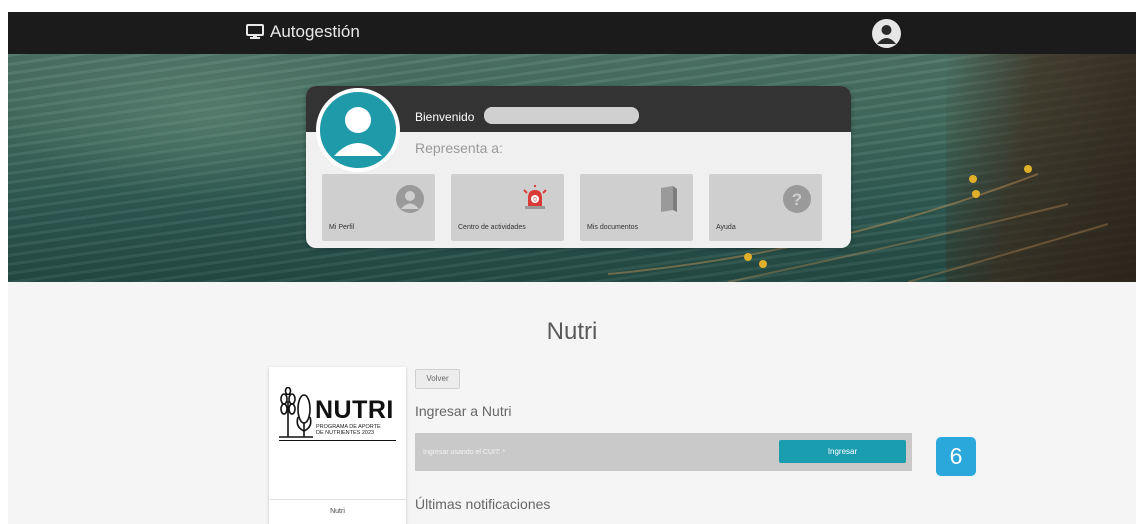 This screenshot has width=1136, height=524. I want to click on cuit-label: Ingresar usando el CUIT: *, so click(464, 452).